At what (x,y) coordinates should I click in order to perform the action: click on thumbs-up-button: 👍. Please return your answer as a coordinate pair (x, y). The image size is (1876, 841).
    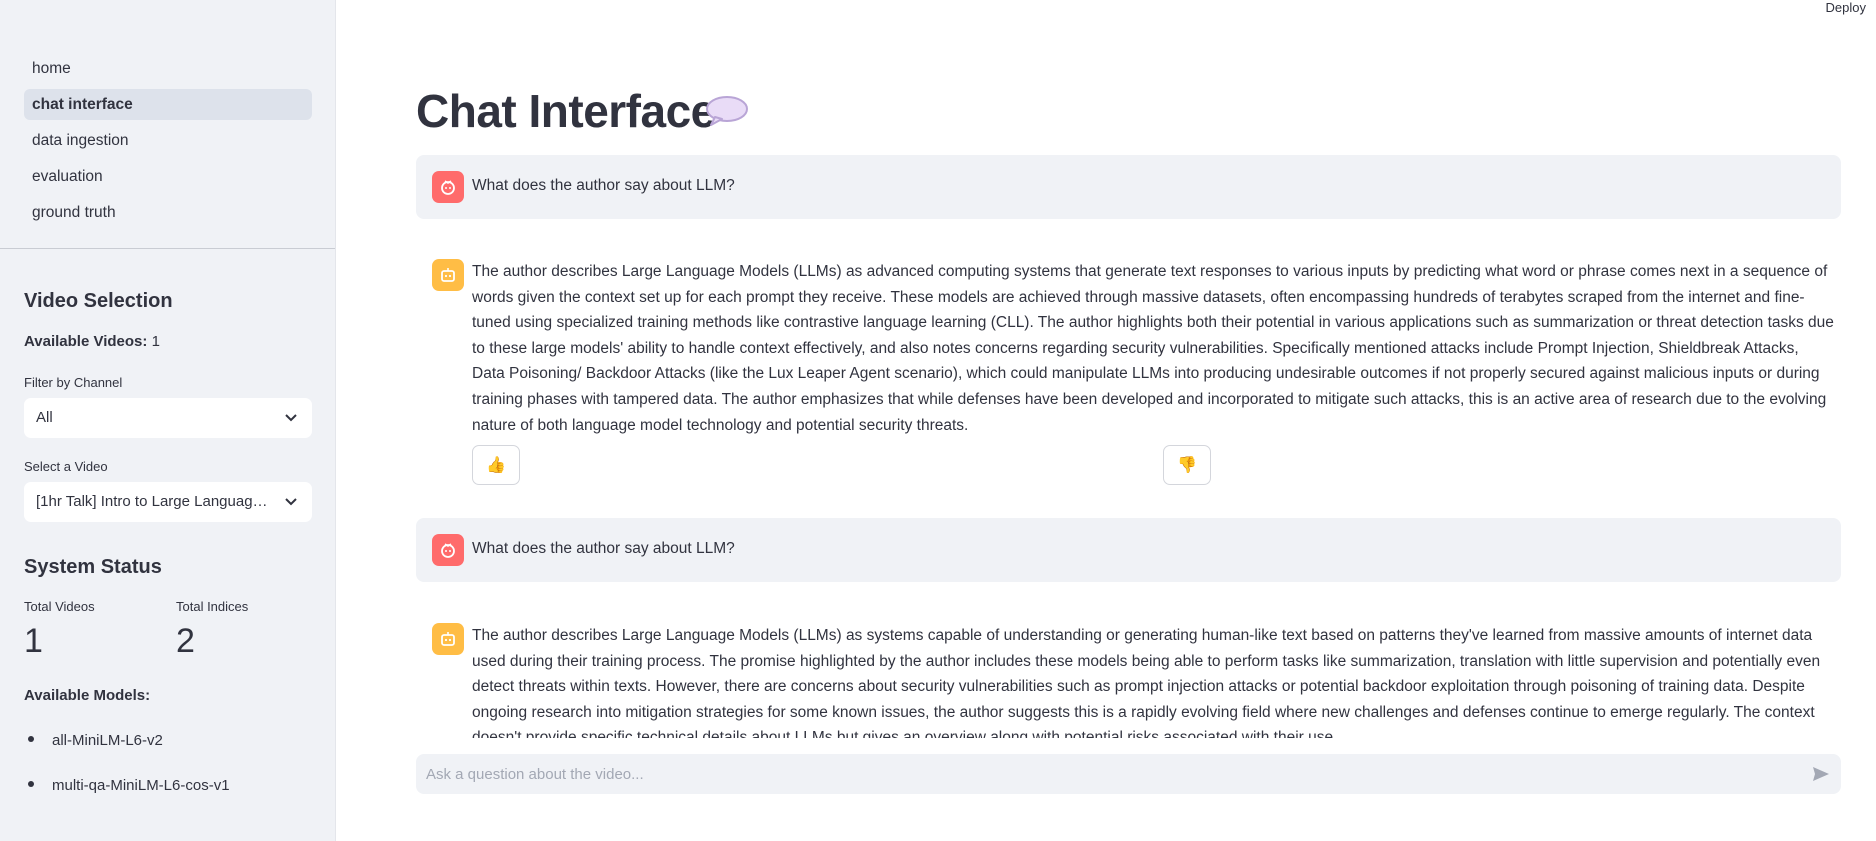
    Looking at the image, I should click on (496, 465).